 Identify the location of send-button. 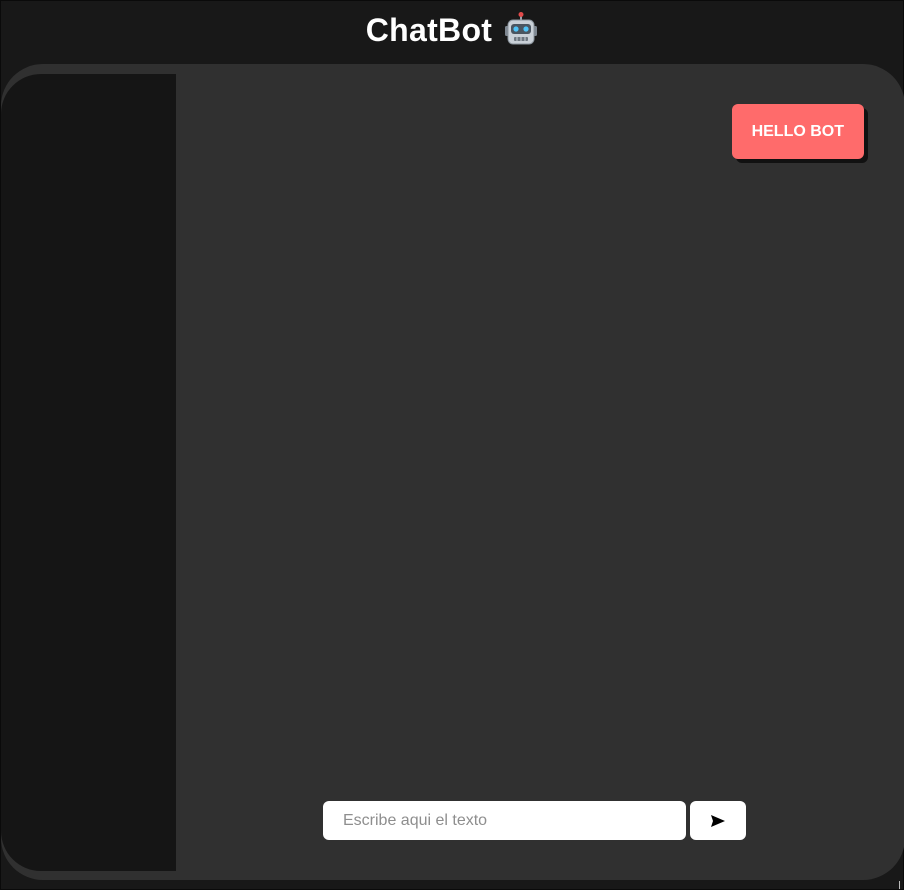
(718, 820).